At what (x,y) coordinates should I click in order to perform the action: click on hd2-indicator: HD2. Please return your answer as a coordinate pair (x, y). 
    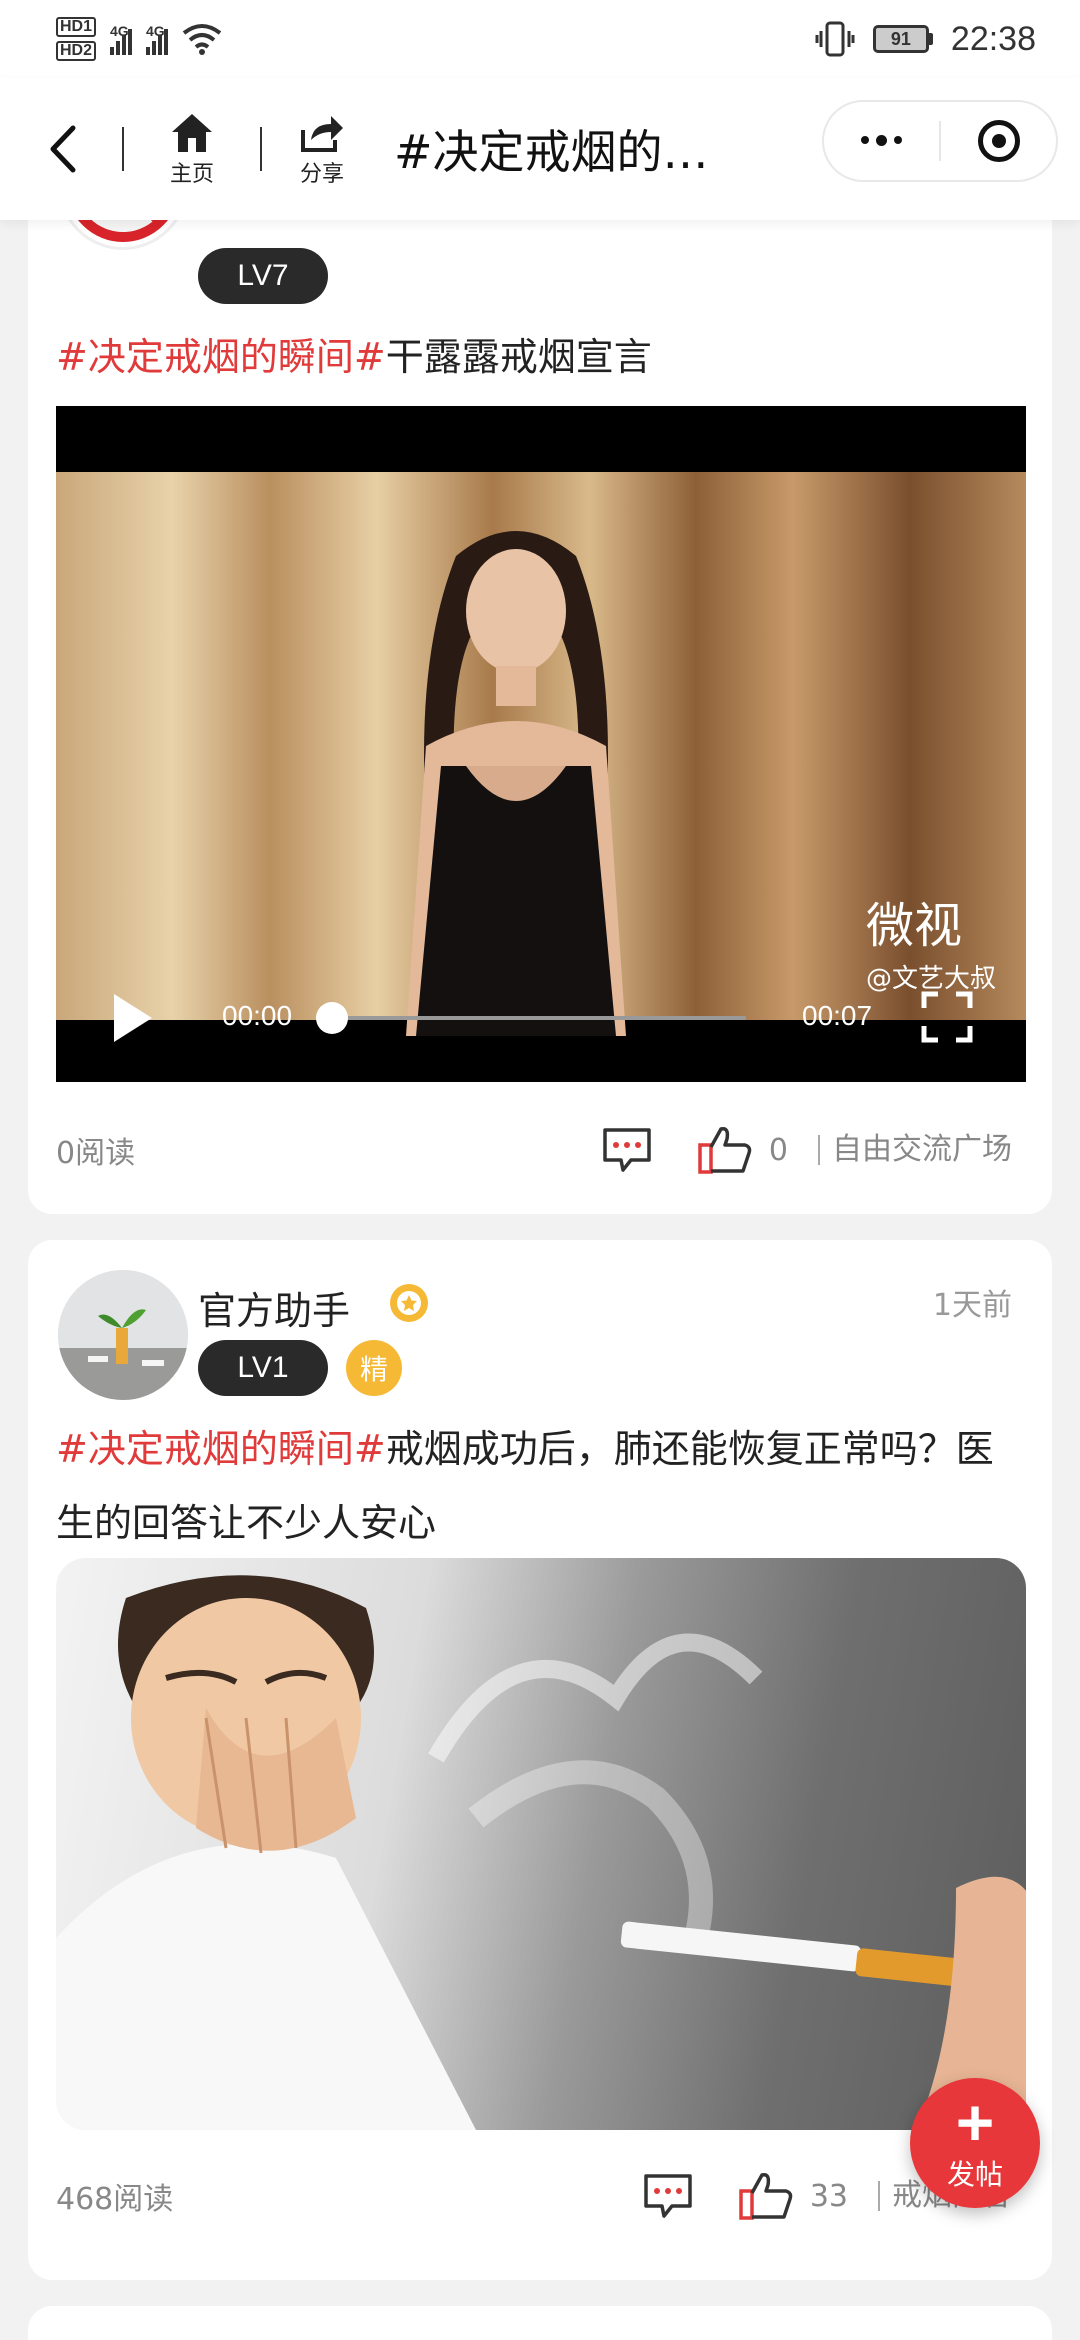
    Looking at the image, I should click on (76, 51).